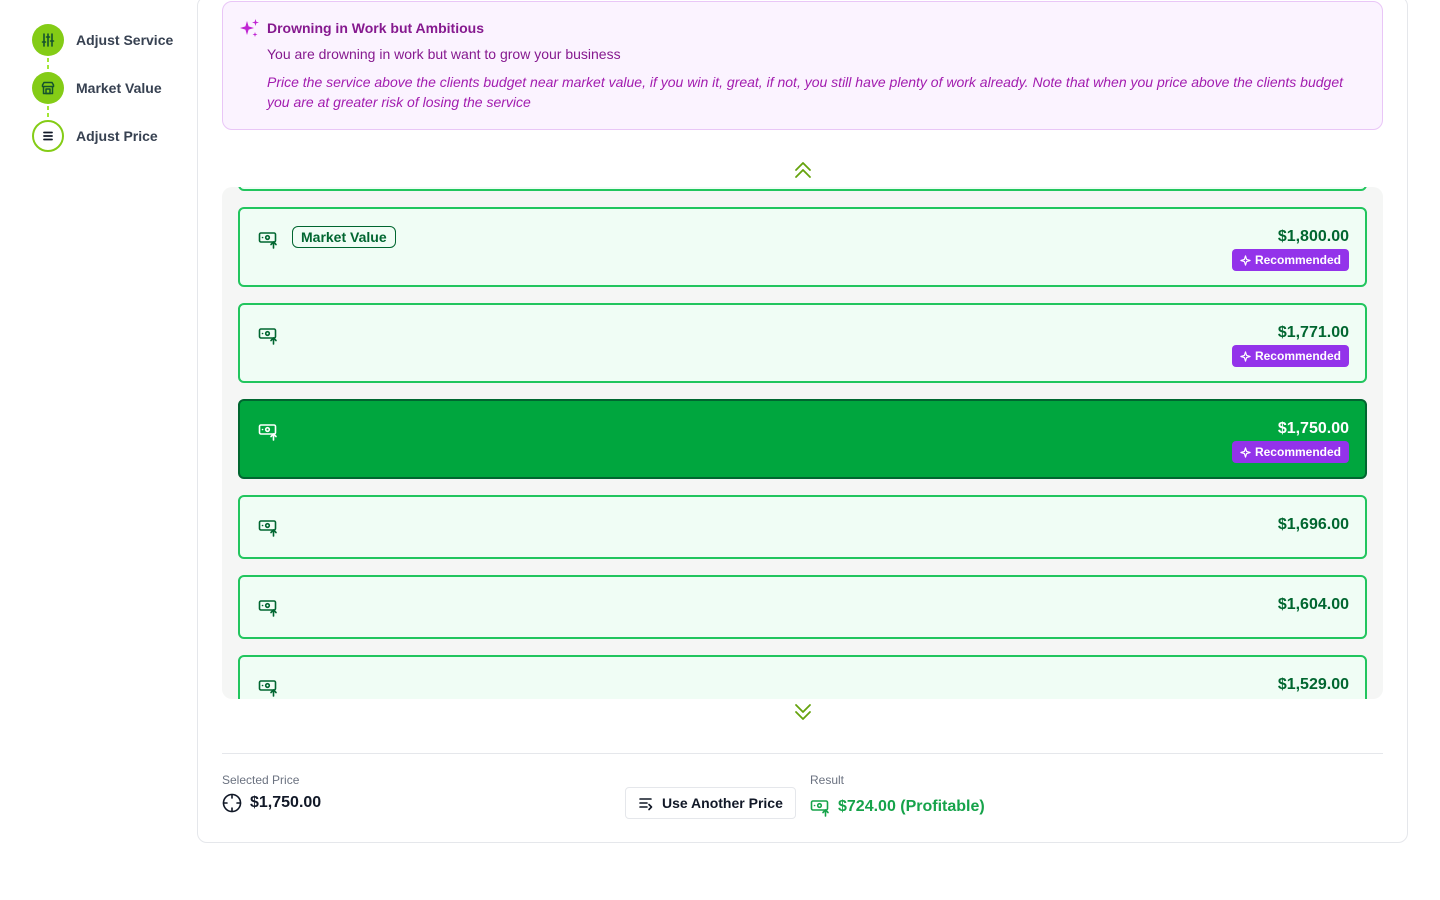 Image resolution: width=1440 pixels, height=900 pixels. I want to click on selected-price-label: Selected Price, so click(261, 780).